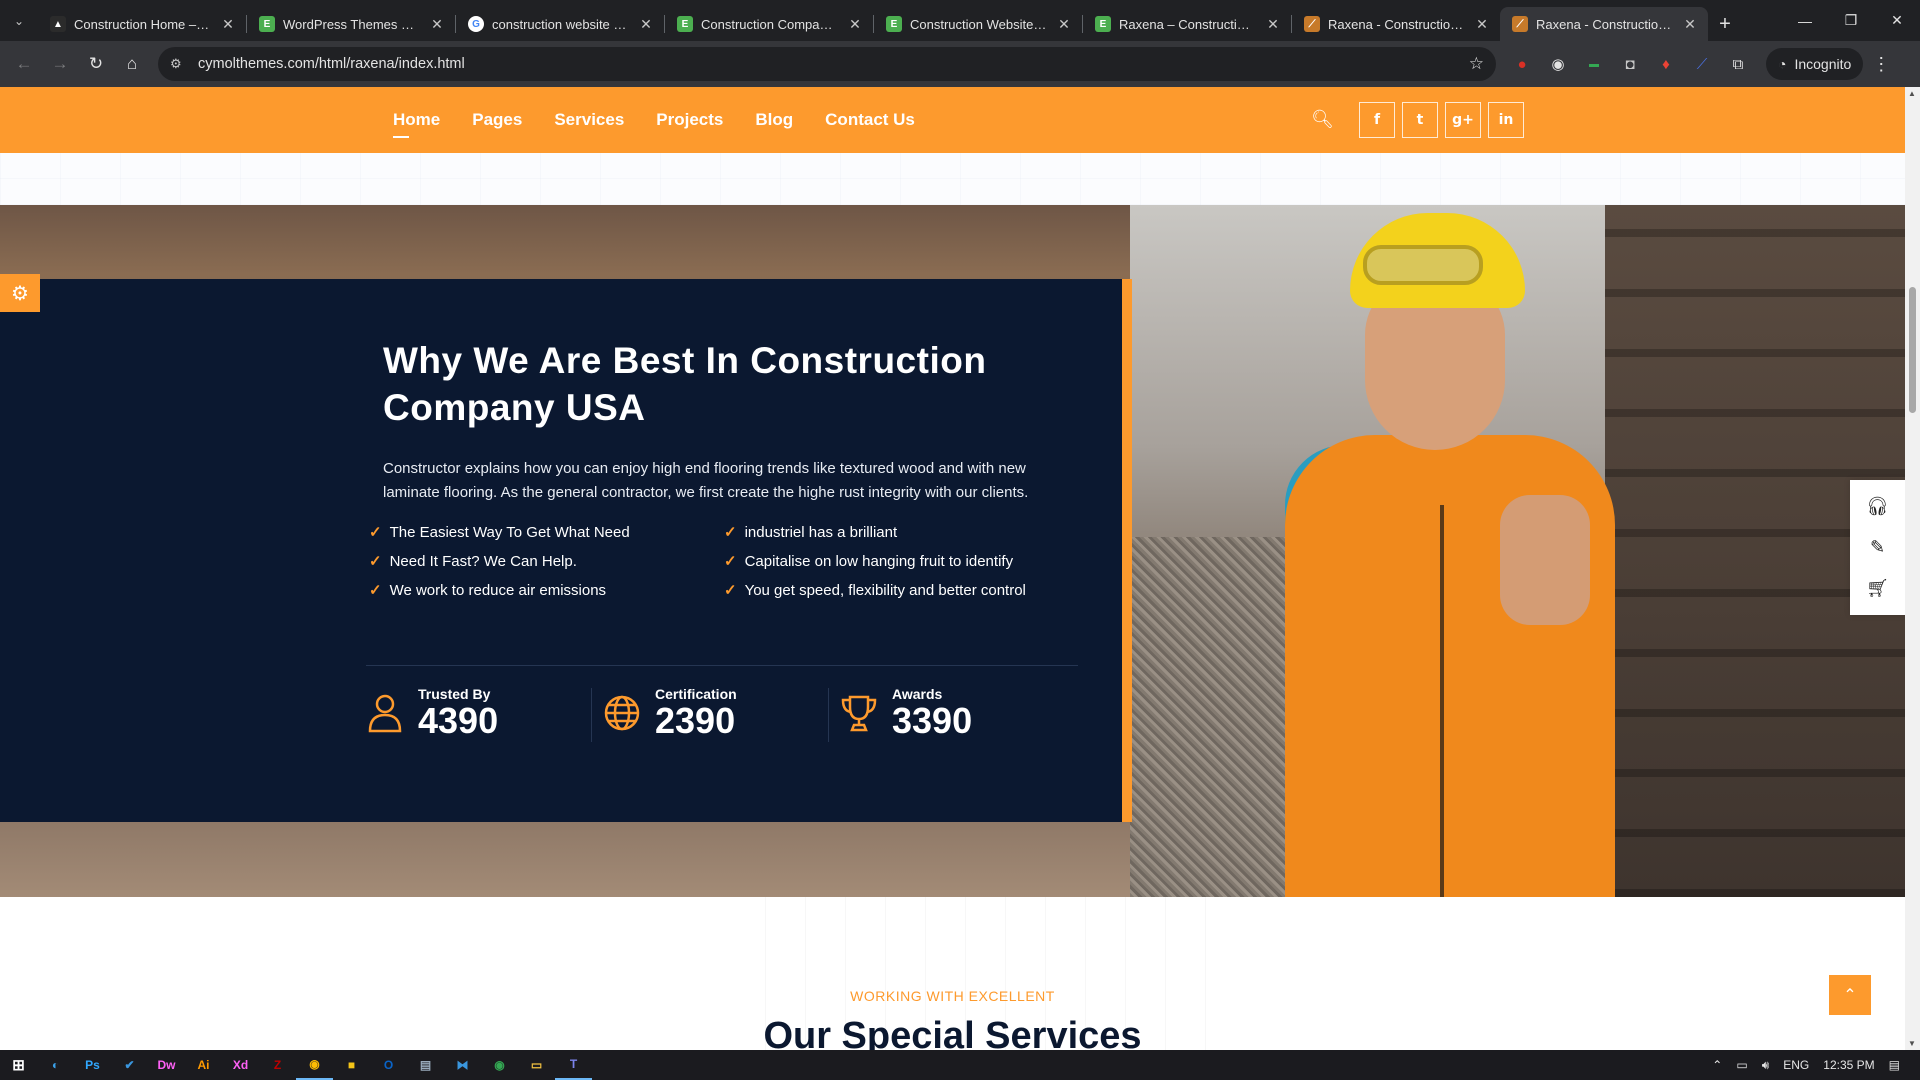 The height and width of the screenshot is (1080, 1920). What do you see at coordinates (1630, 64) in the screenshot?
I see `camera-extension-icon: ◘` at bounding box center [1630, 64].